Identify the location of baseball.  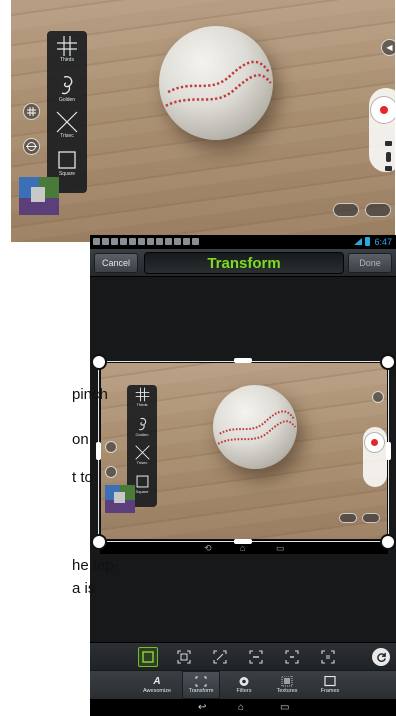
(216, 83).